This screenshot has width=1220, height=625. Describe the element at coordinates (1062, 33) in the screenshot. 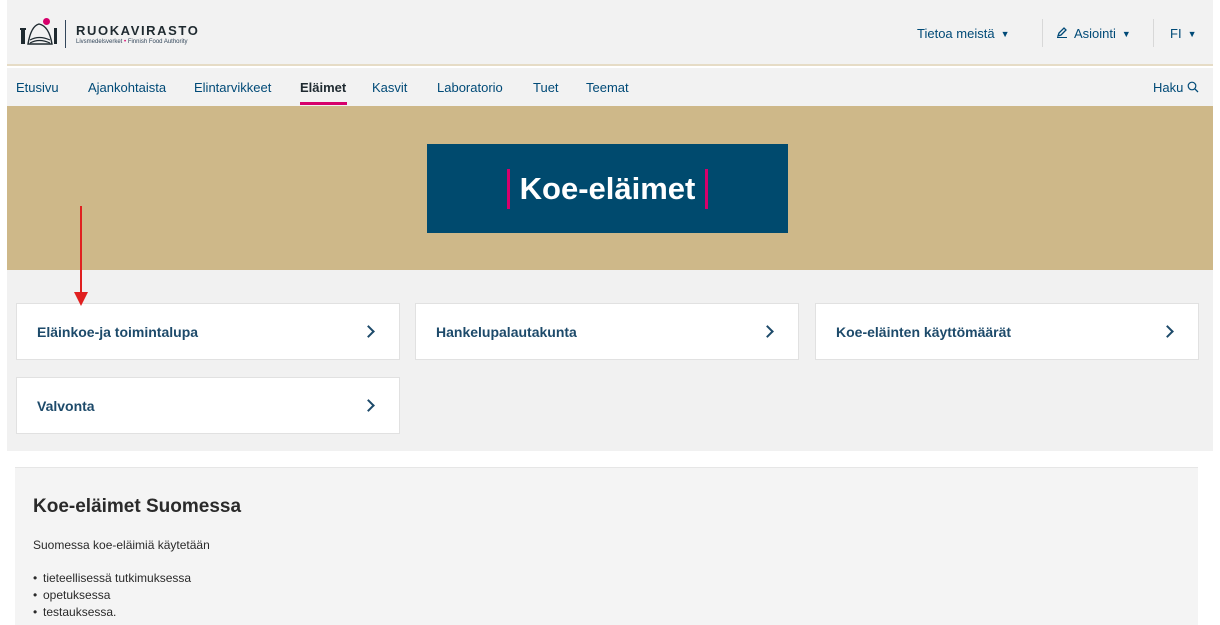

I see `pen-icon` at that location.